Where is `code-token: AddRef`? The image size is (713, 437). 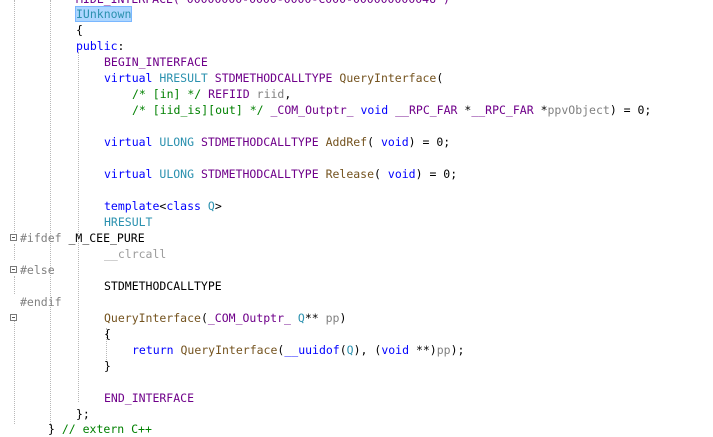 code-token: AddRef is located at coordinates (346, 142).